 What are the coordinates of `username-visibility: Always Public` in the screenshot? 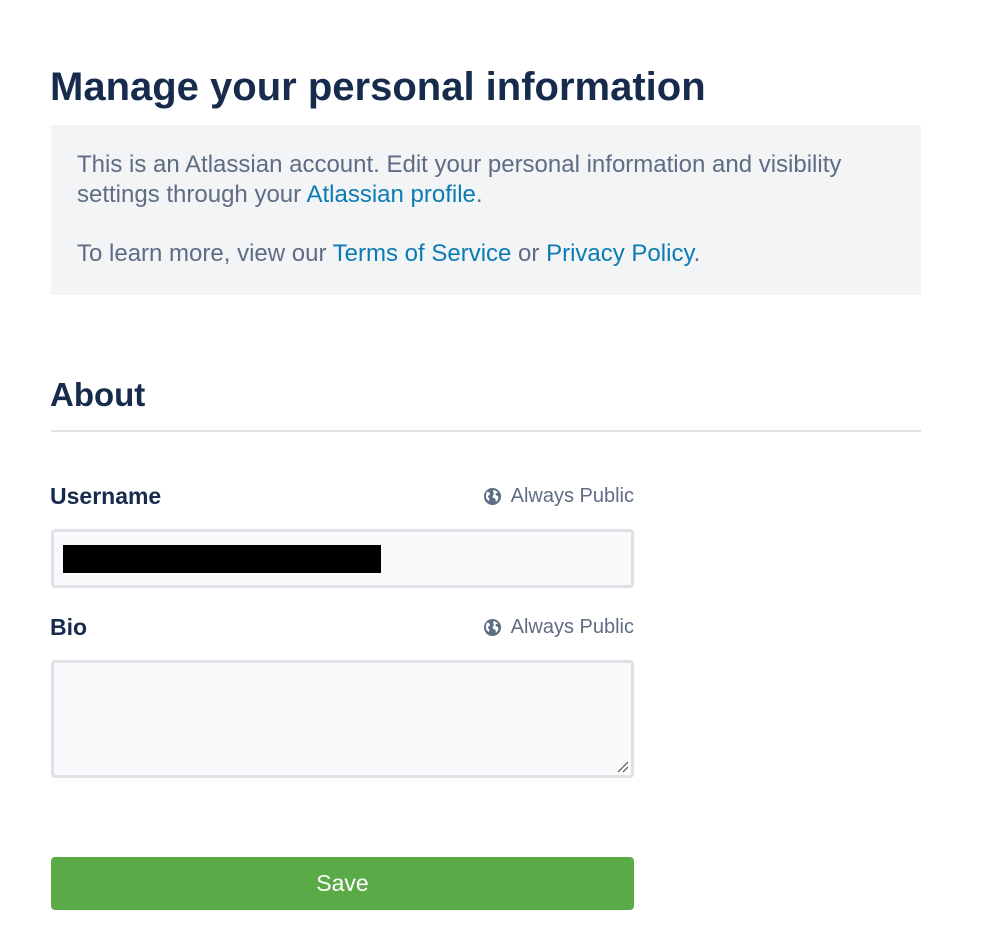 It's located at (558, 496).